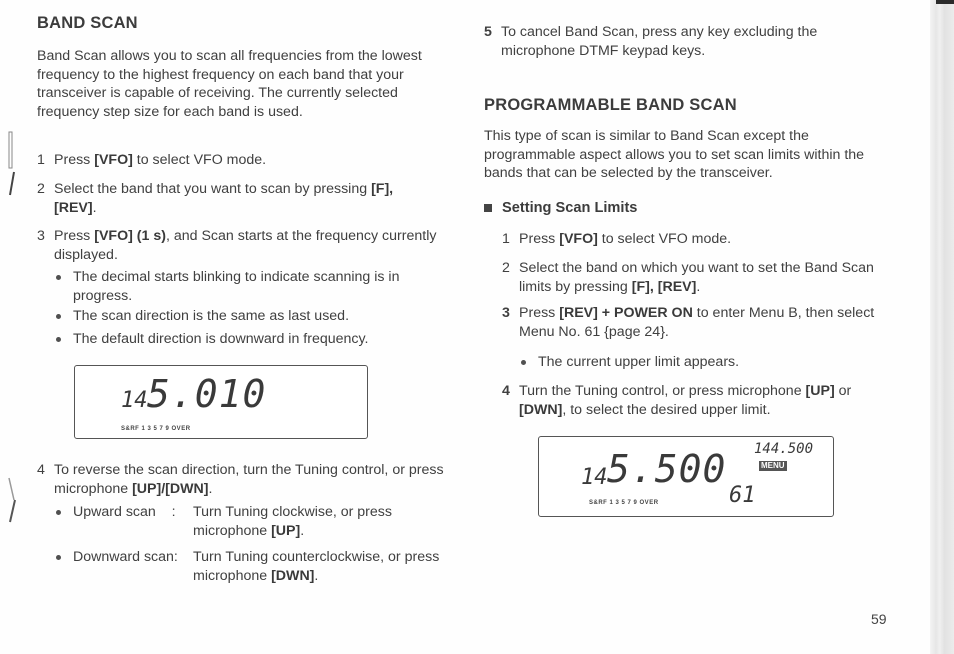 The width and height of the screenshot is (954, 654). What do you see at coordinates (843, 391) in the screenshot?
I see `step-text: or` at bounding box center [843, 391].